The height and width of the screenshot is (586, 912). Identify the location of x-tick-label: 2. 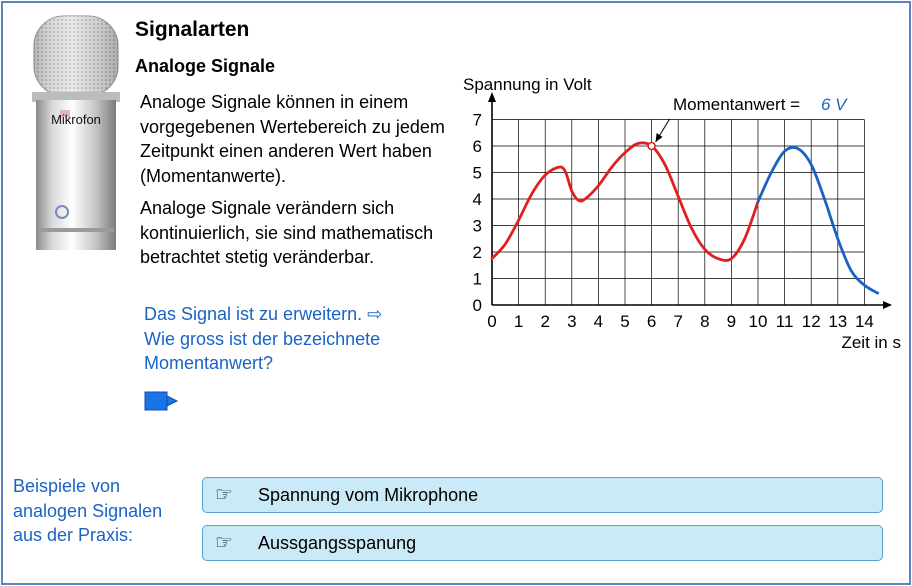
(544, 321).